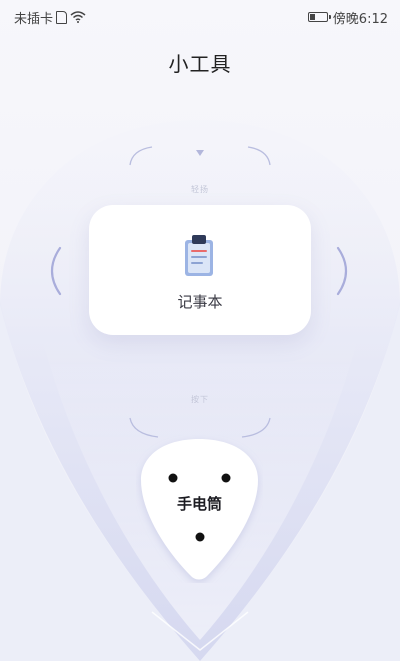 Image resolution: width=400 pixels, height=661 pixels. What do you see at coordinates (345, 271) in the screenshot?
I see `chevron-right-icon` at bounding box center [345, 271].